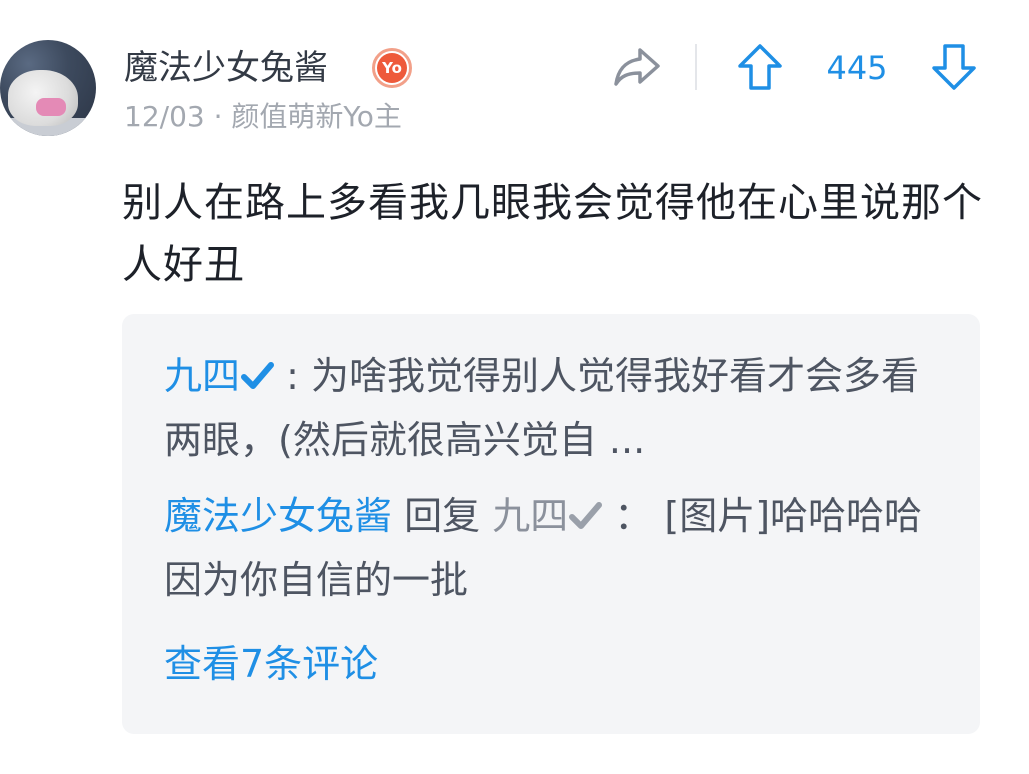 The width and height of the screenshot is (1029, 774). Describe the element at coordinates (48, 88) in the screenshot. I see `avatar` at that location.